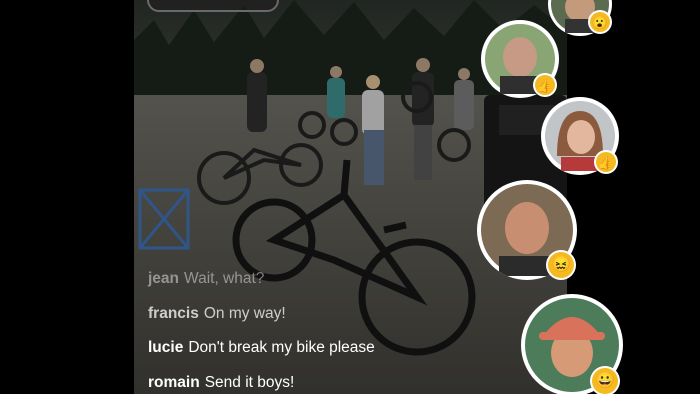 The image size is (700, 394). What do you see at coordinates (318, 314) in the screenshot?
I see `comment-item: francis On my way!` at bounding box center [318, 314].